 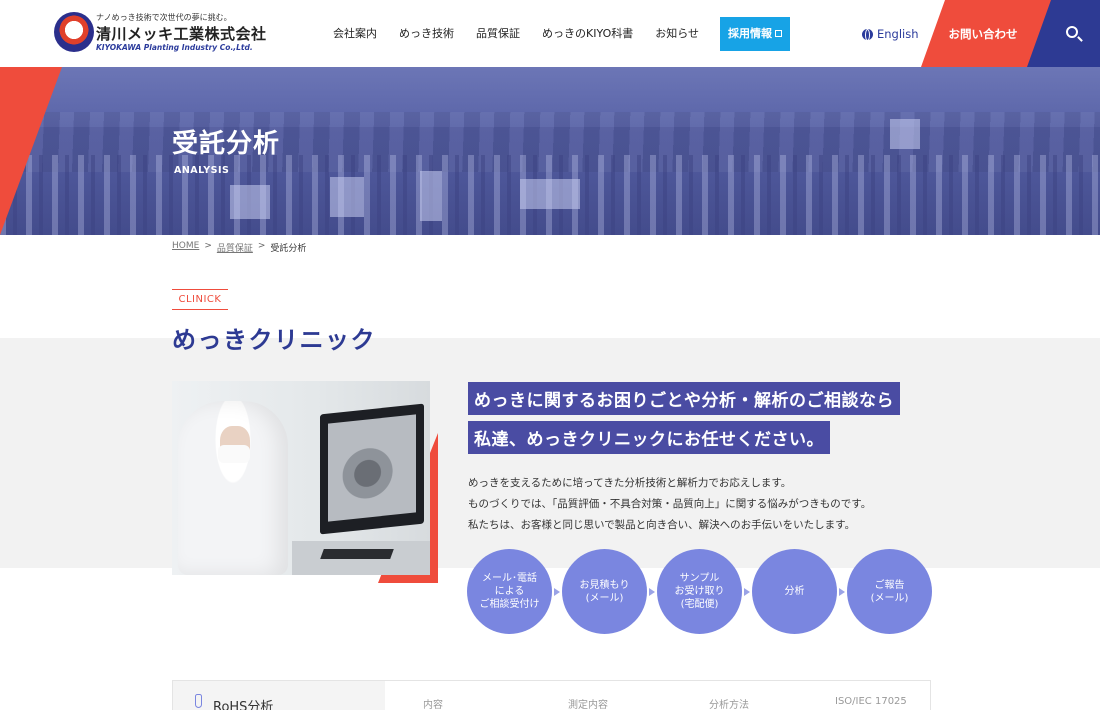 I want to click on breadcrumb: HOME > 品質保証 > 受託分析, so click(x=239, y=247).